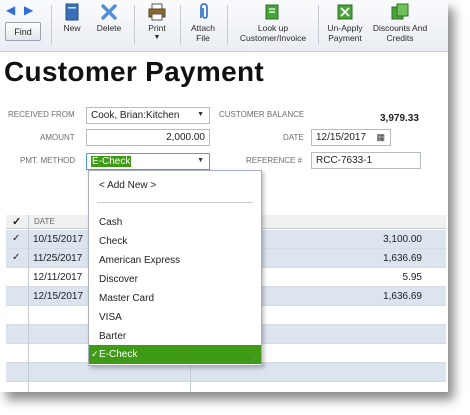  I want to click on add-new-option: < Add New >, so click(175, 185).